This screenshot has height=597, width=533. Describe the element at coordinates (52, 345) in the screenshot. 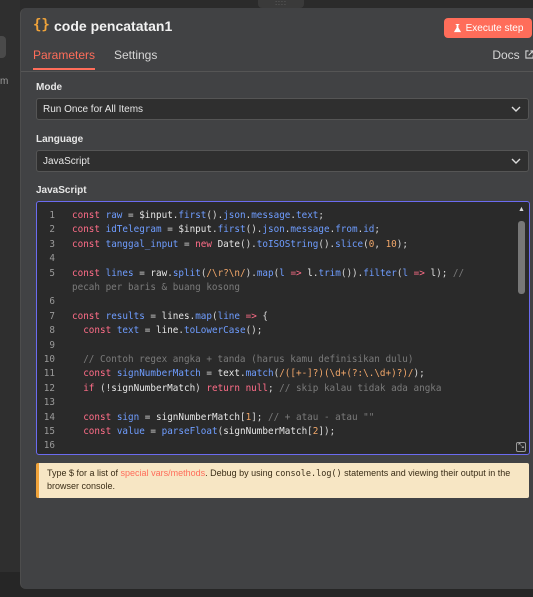

I see `line-number: 9` at that location.